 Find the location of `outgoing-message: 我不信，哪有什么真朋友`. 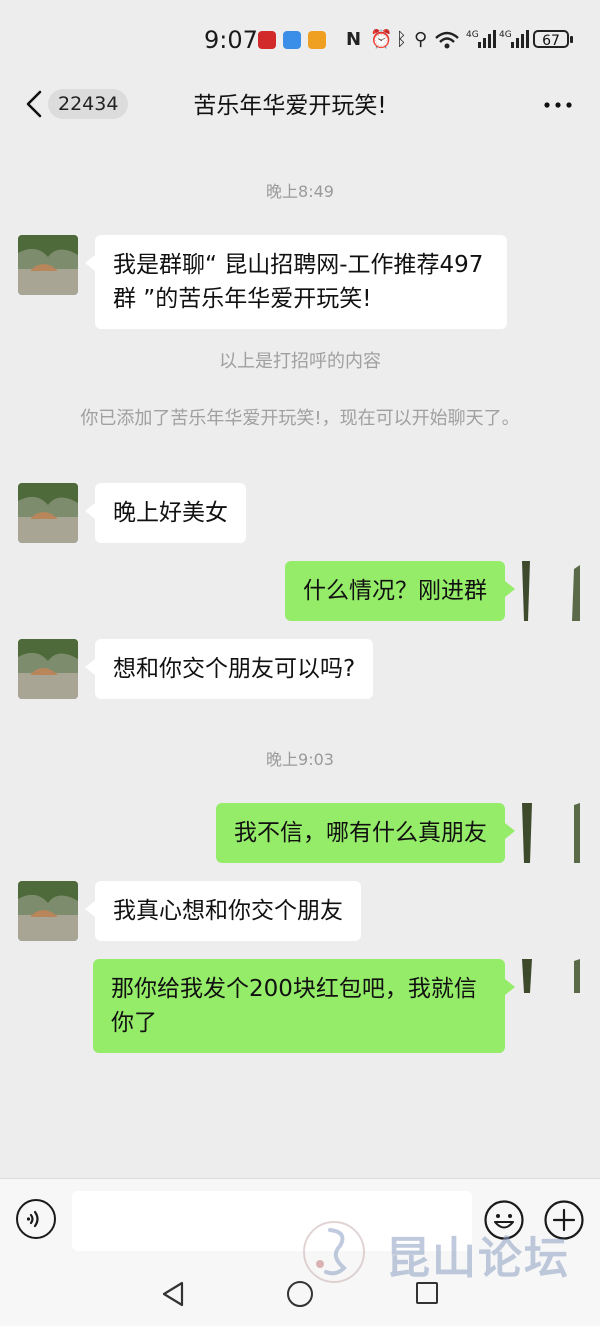

outgoing-message: 我不信，哪有什么真朋友 is located at coordinates (365, 833).